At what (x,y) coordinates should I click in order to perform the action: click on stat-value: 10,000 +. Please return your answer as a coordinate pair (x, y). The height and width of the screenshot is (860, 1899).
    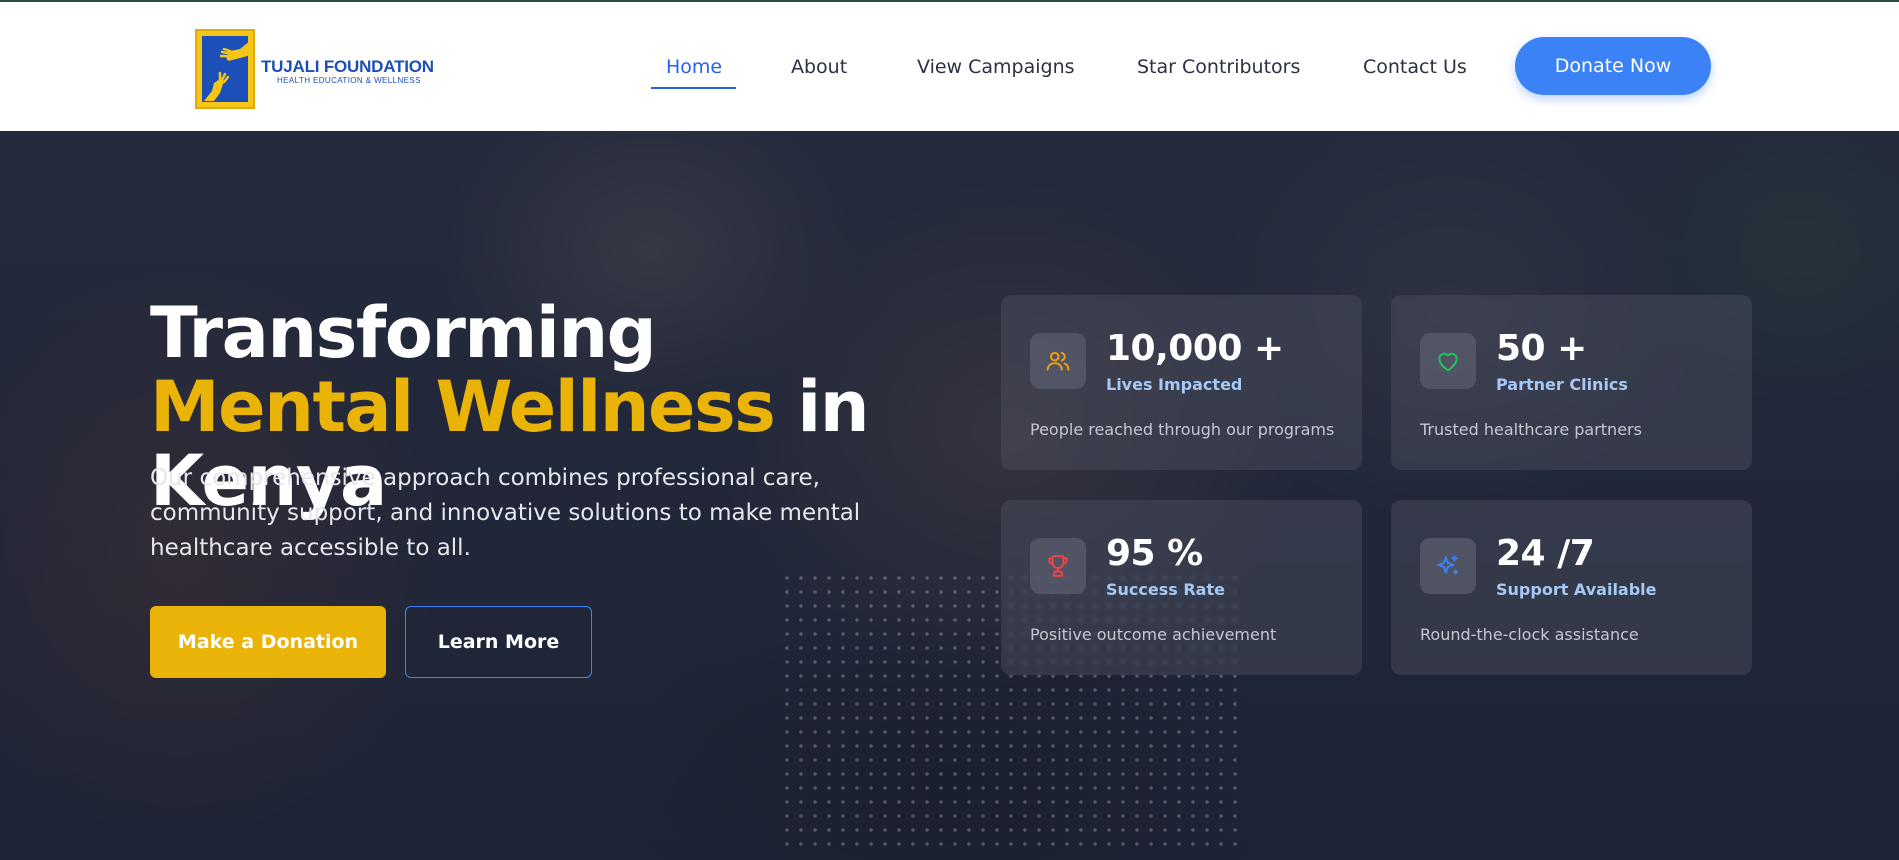
    Looking at the image, I should click on (1195, 348).